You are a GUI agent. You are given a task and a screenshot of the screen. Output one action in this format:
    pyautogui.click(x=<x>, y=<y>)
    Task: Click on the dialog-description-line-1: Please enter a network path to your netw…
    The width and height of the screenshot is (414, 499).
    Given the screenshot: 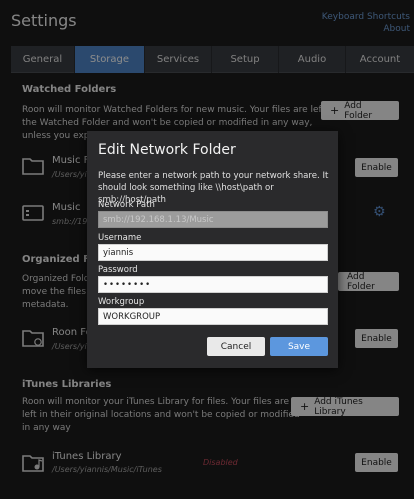 What is the action you would take?
    pyautogui.click(x=213, y=176)
    